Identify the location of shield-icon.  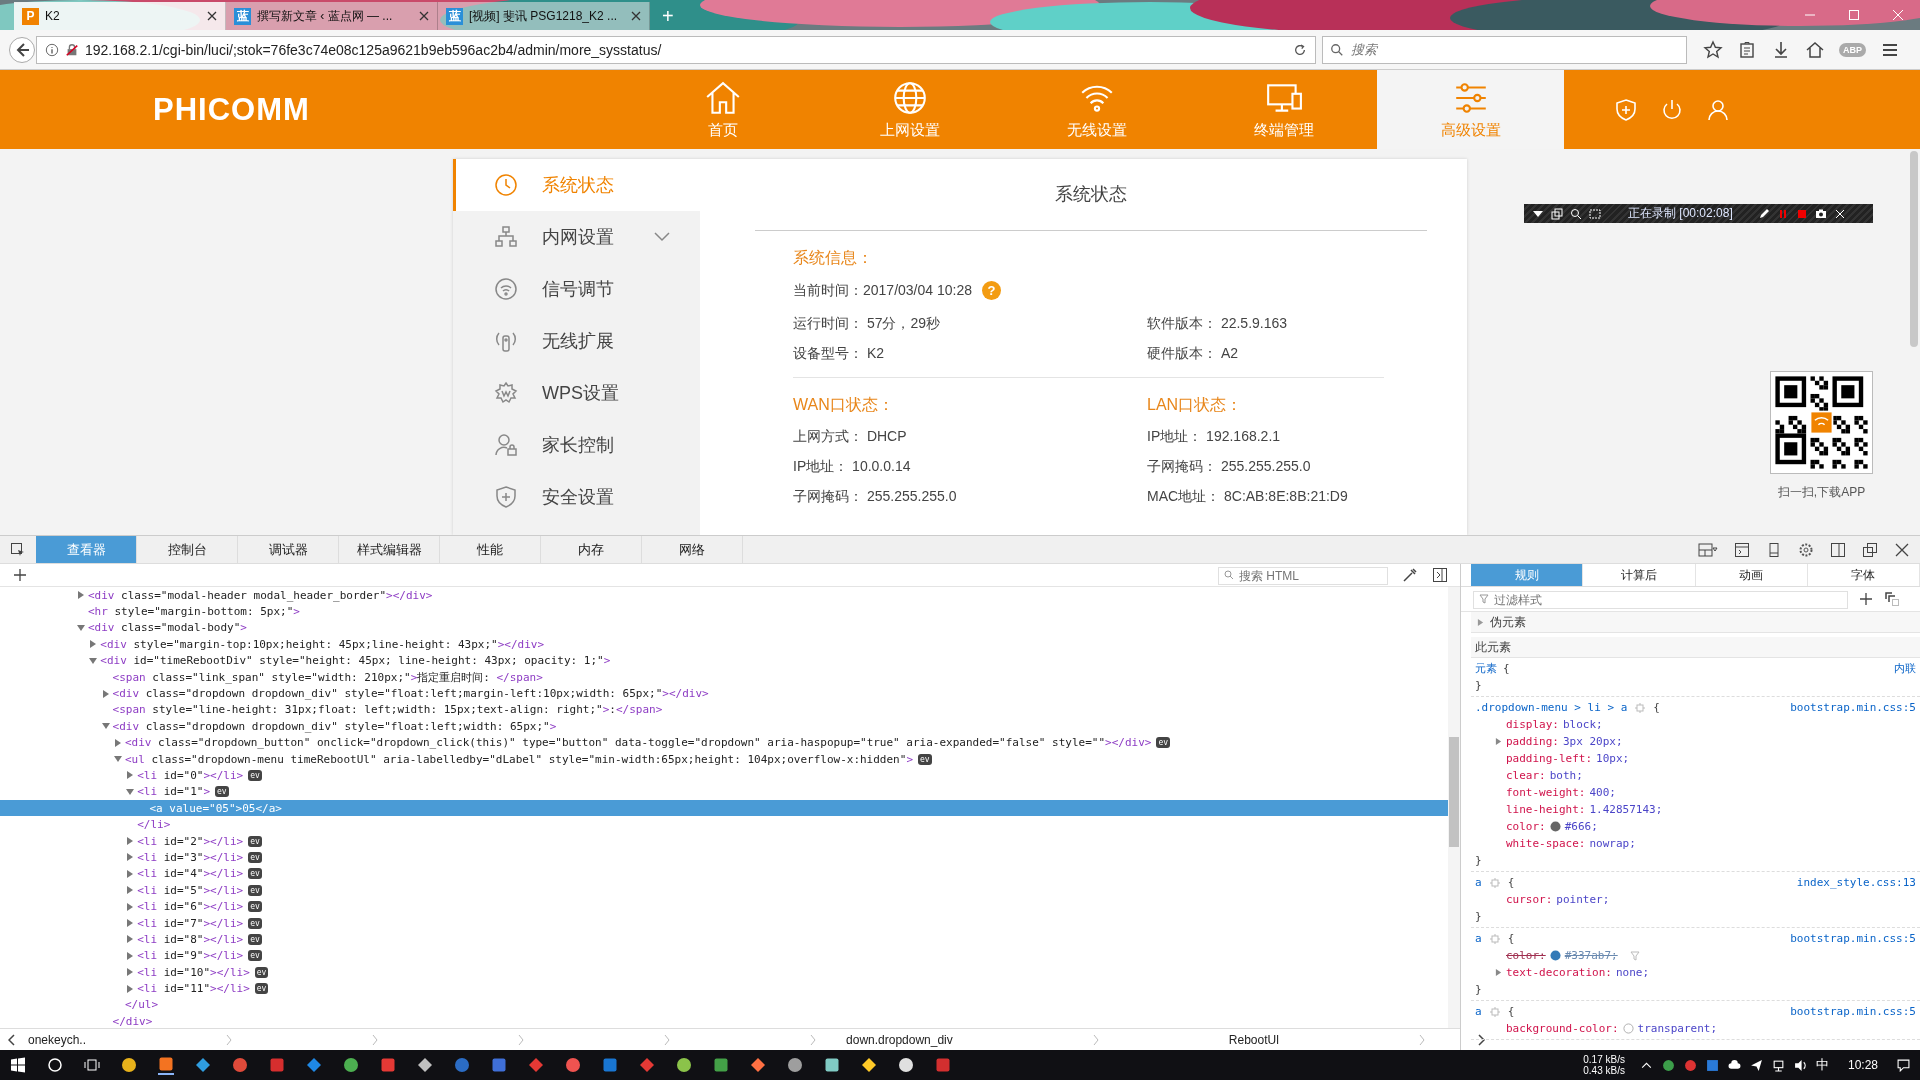
(1626, 109).